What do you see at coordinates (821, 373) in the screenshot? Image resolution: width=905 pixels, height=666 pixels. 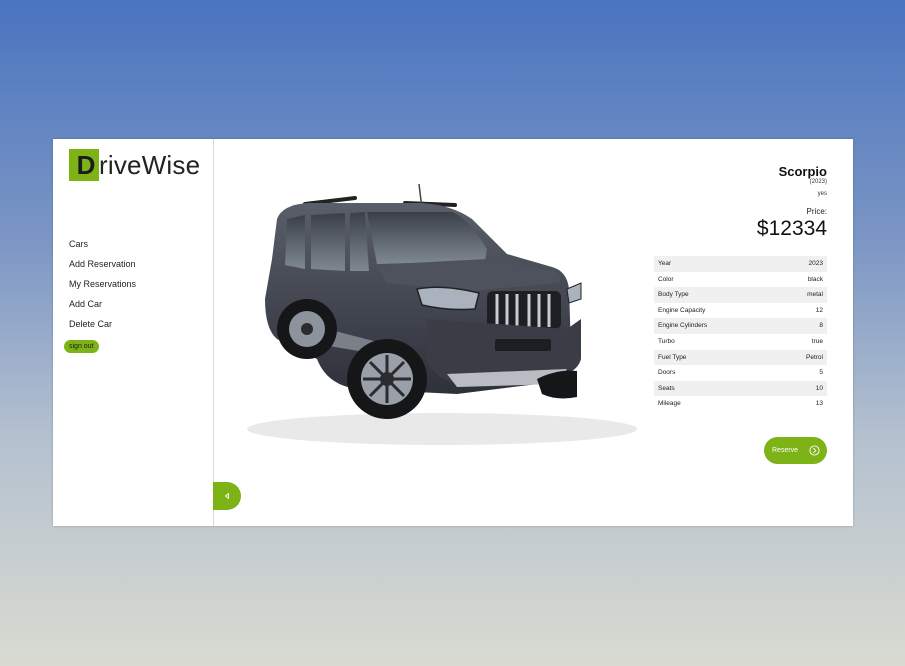 I see `spec-value: 5` at bounding box center [821, 373].